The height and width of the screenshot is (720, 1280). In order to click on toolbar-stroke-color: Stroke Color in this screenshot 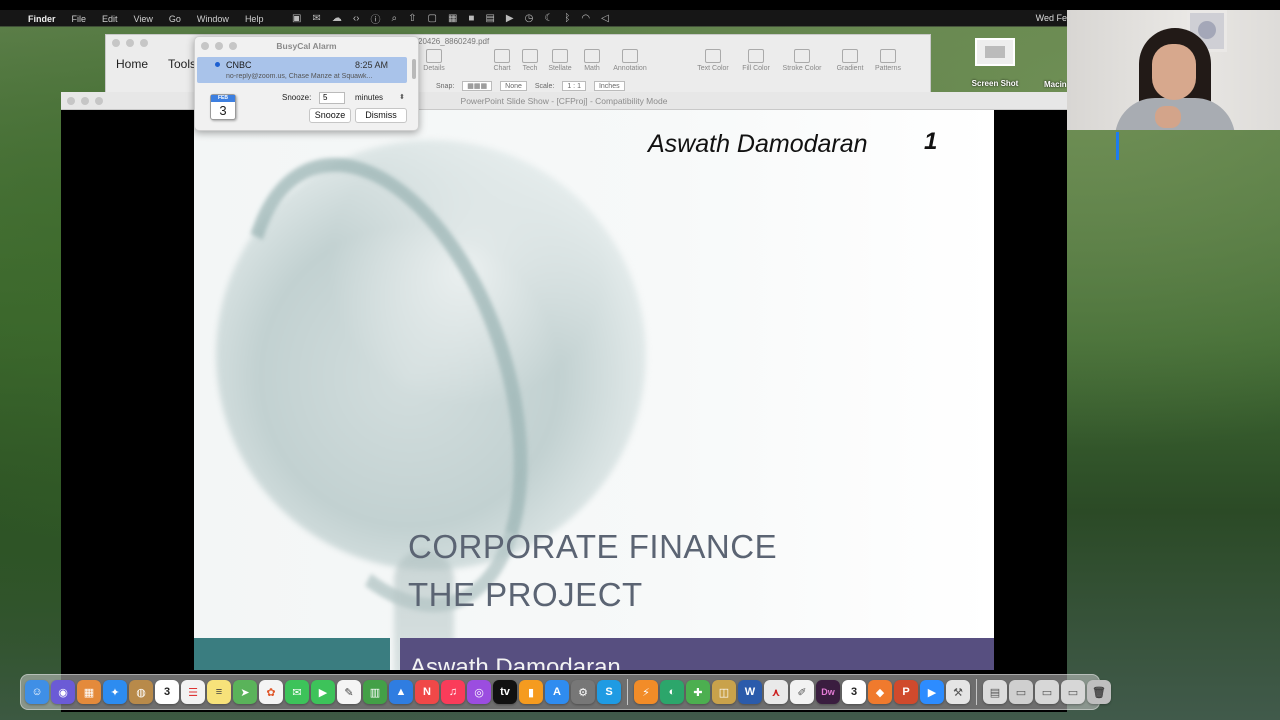, I will do `click(802, 60)`.